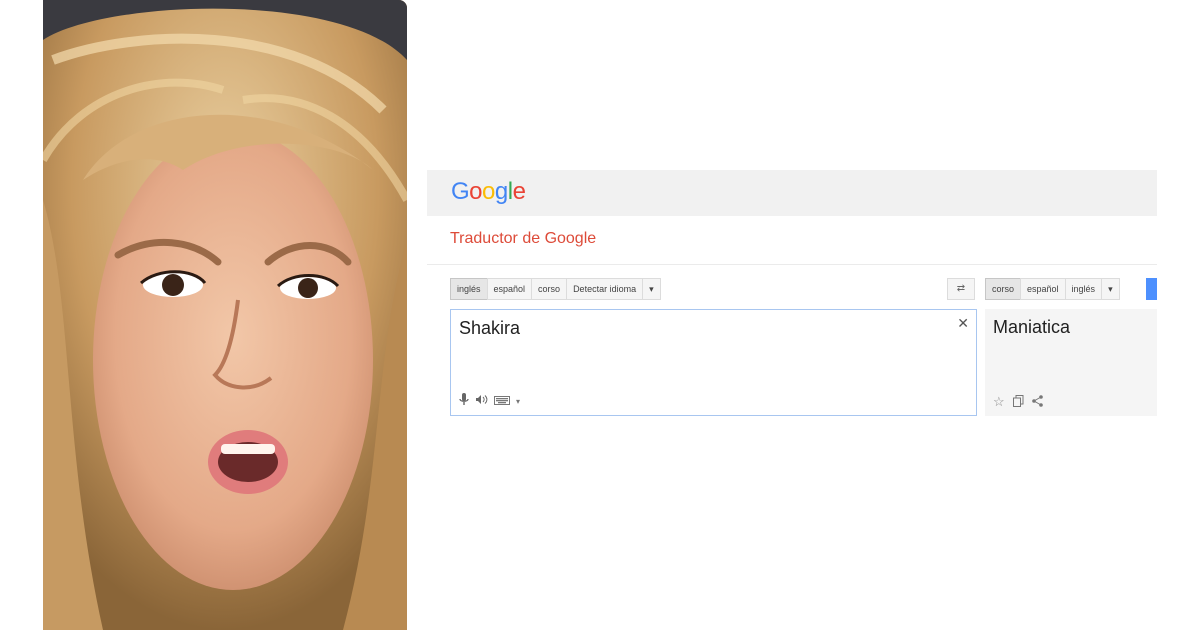 This screenshot has height=630, width=1200. I want to click on source-tools: ▾, so click(489, 401).